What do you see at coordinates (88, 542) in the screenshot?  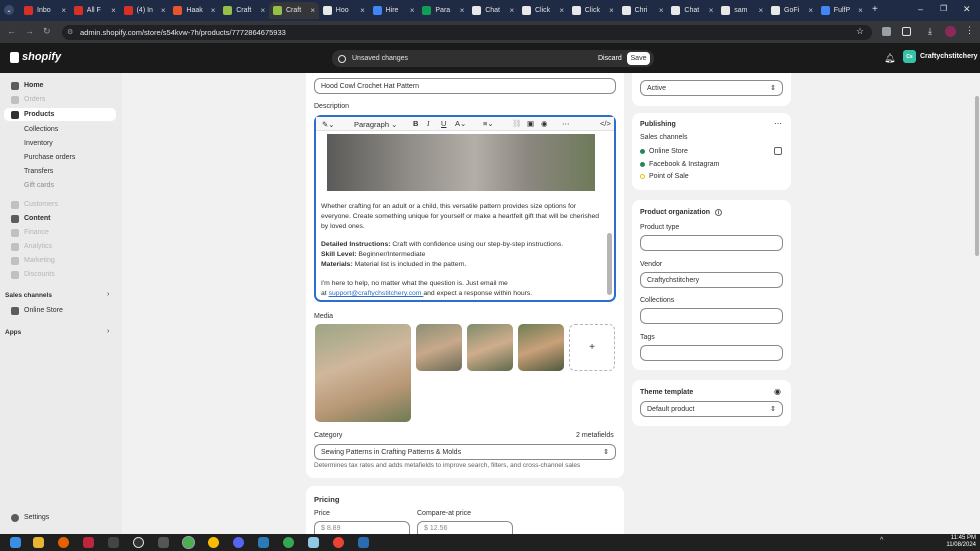 I see `app-icon-red` at bounding box center [88, 542].